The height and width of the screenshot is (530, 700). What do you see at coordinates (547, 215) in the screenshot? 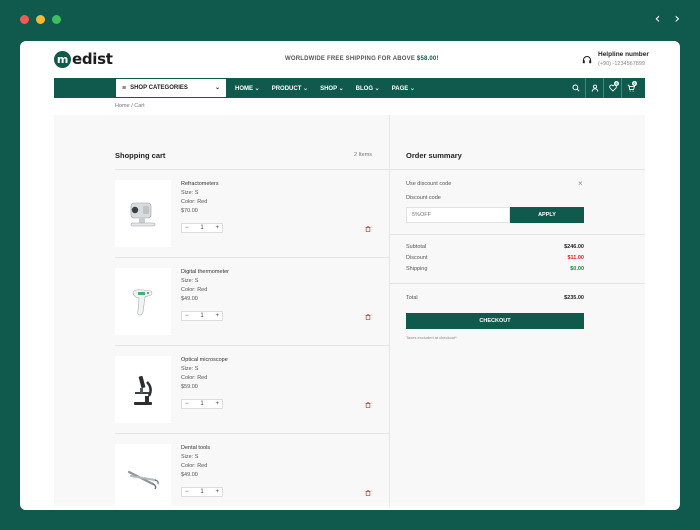
I see `apply-button: APPLY` at bounding box center [547, 215].